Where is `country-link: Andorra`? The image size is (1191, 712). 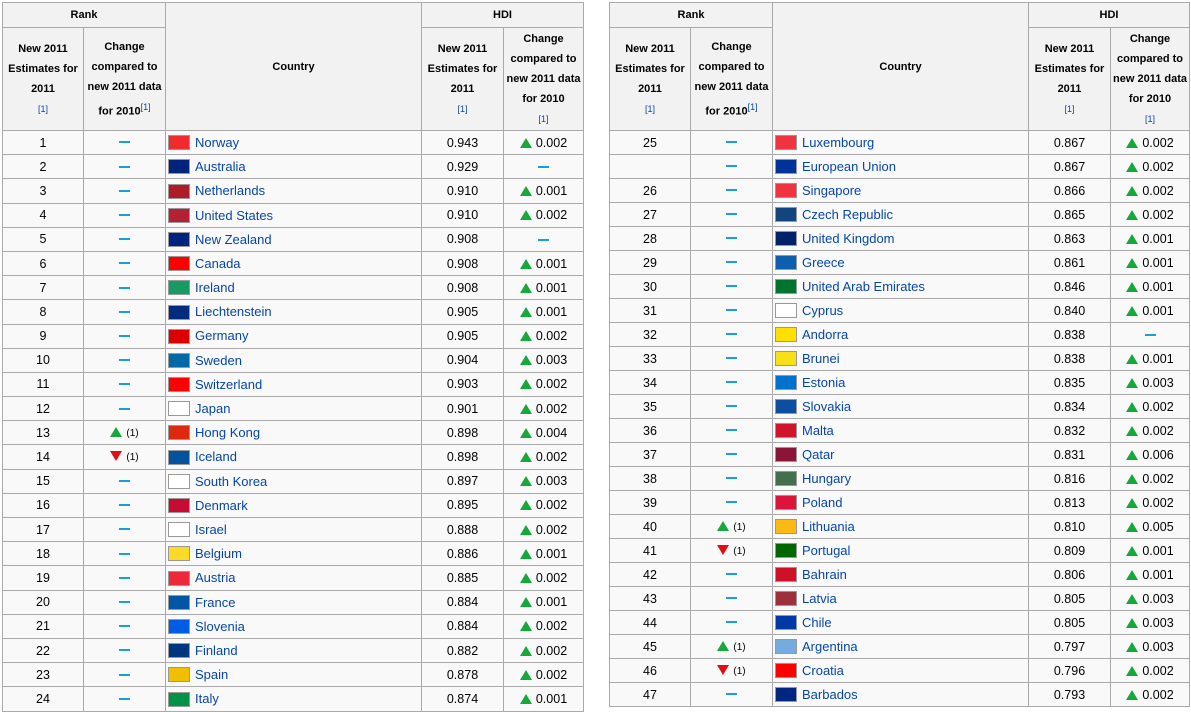
country-link: Andorra is located at coordinates (825, 334).